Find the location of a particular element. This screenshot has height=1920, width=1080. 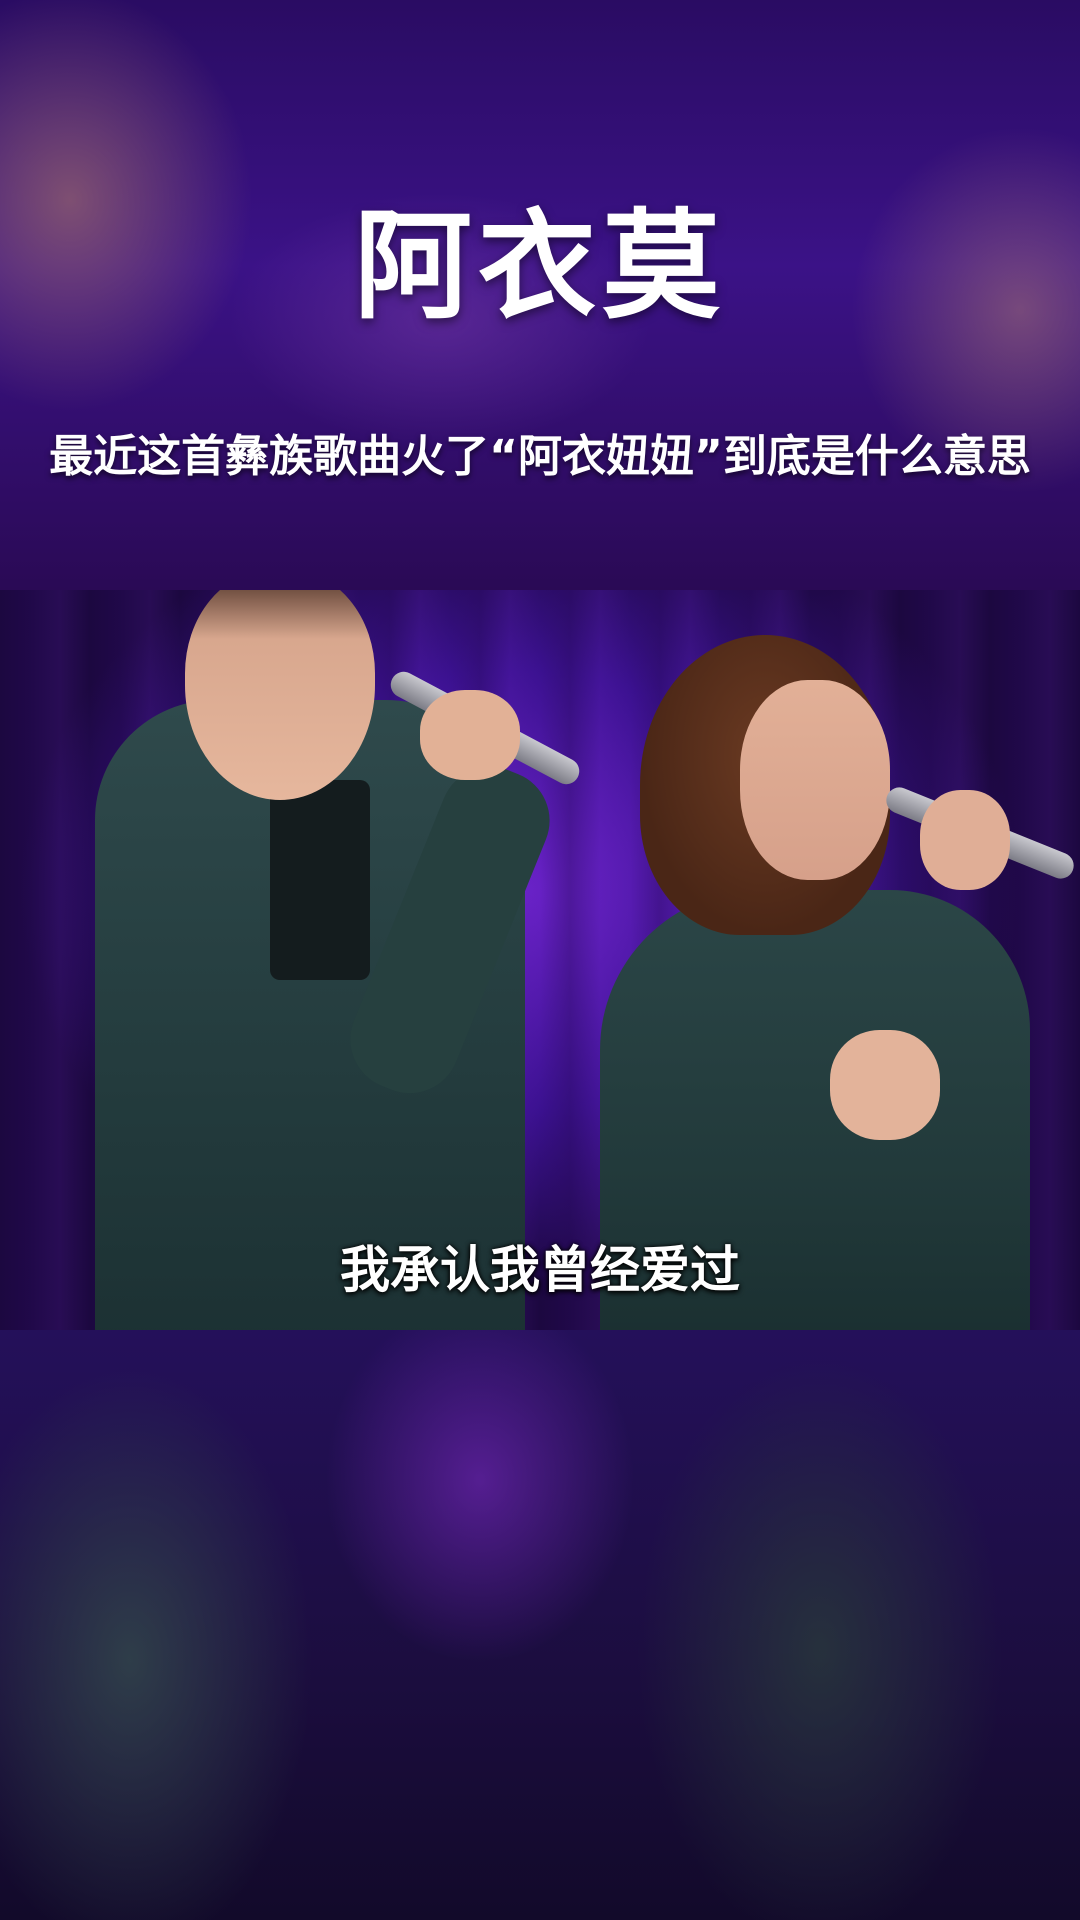

male-singer-hand is located at coordinates (470, 735).